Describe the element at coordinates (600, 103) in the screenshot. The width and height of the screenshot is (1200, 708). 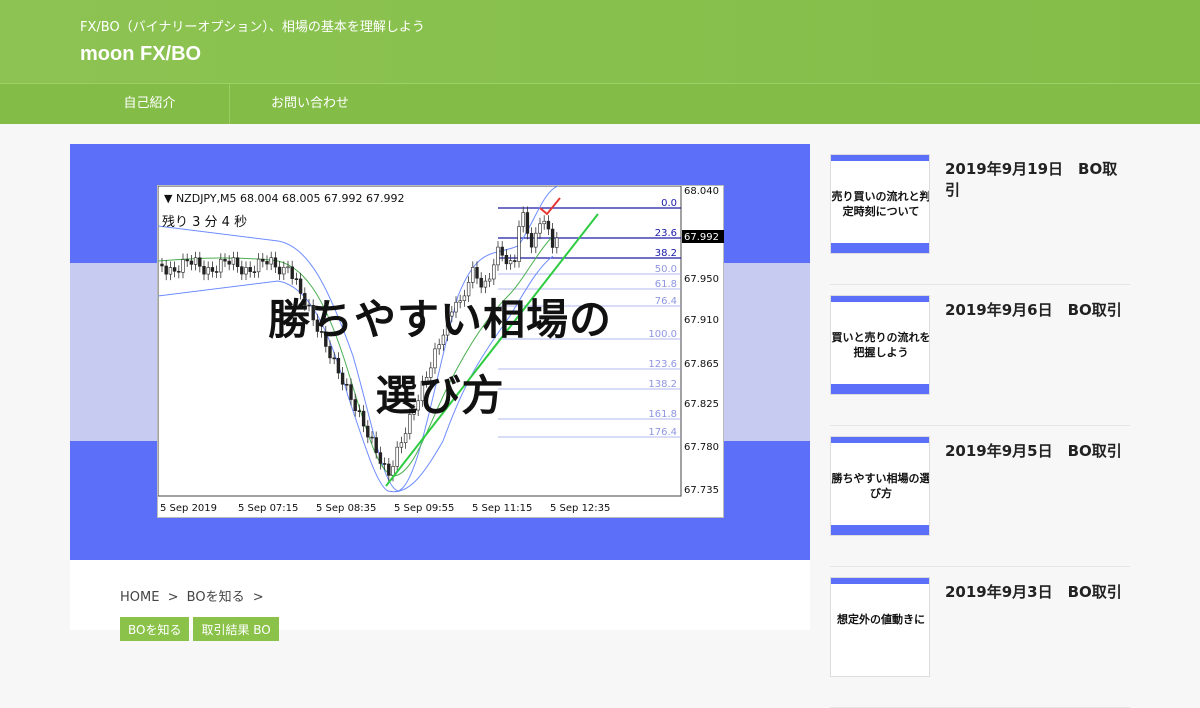
I see `main-nav: 自己紹介 お問い合わせ` at that location.